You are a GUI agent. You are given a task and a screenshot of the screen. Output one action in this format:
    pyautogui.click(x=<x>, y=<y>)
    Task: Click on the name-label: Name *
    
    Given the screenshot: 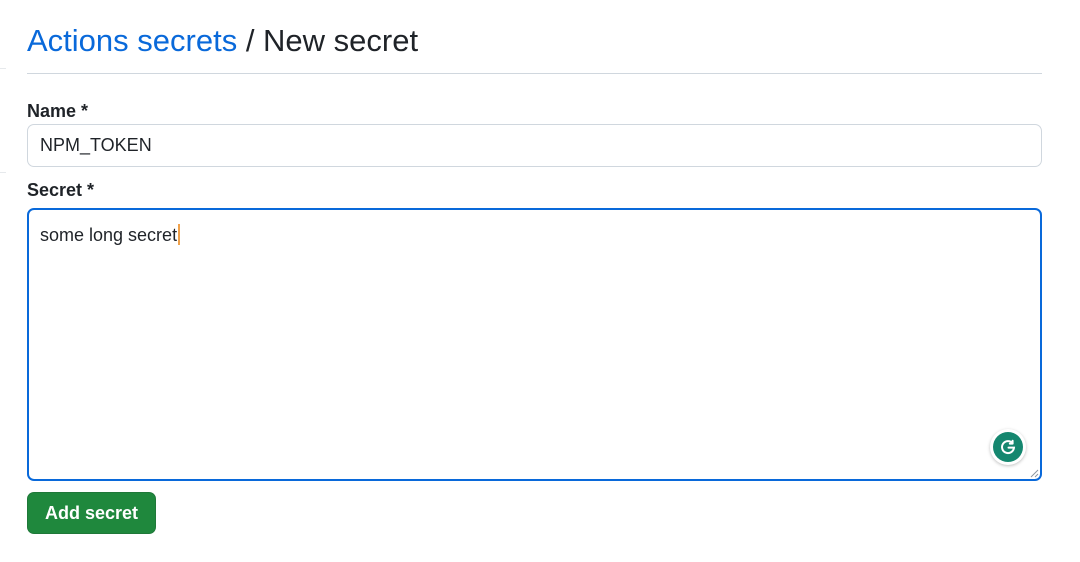 What is the action you would take?
    pyautogui.click(x=58, y=111)
    